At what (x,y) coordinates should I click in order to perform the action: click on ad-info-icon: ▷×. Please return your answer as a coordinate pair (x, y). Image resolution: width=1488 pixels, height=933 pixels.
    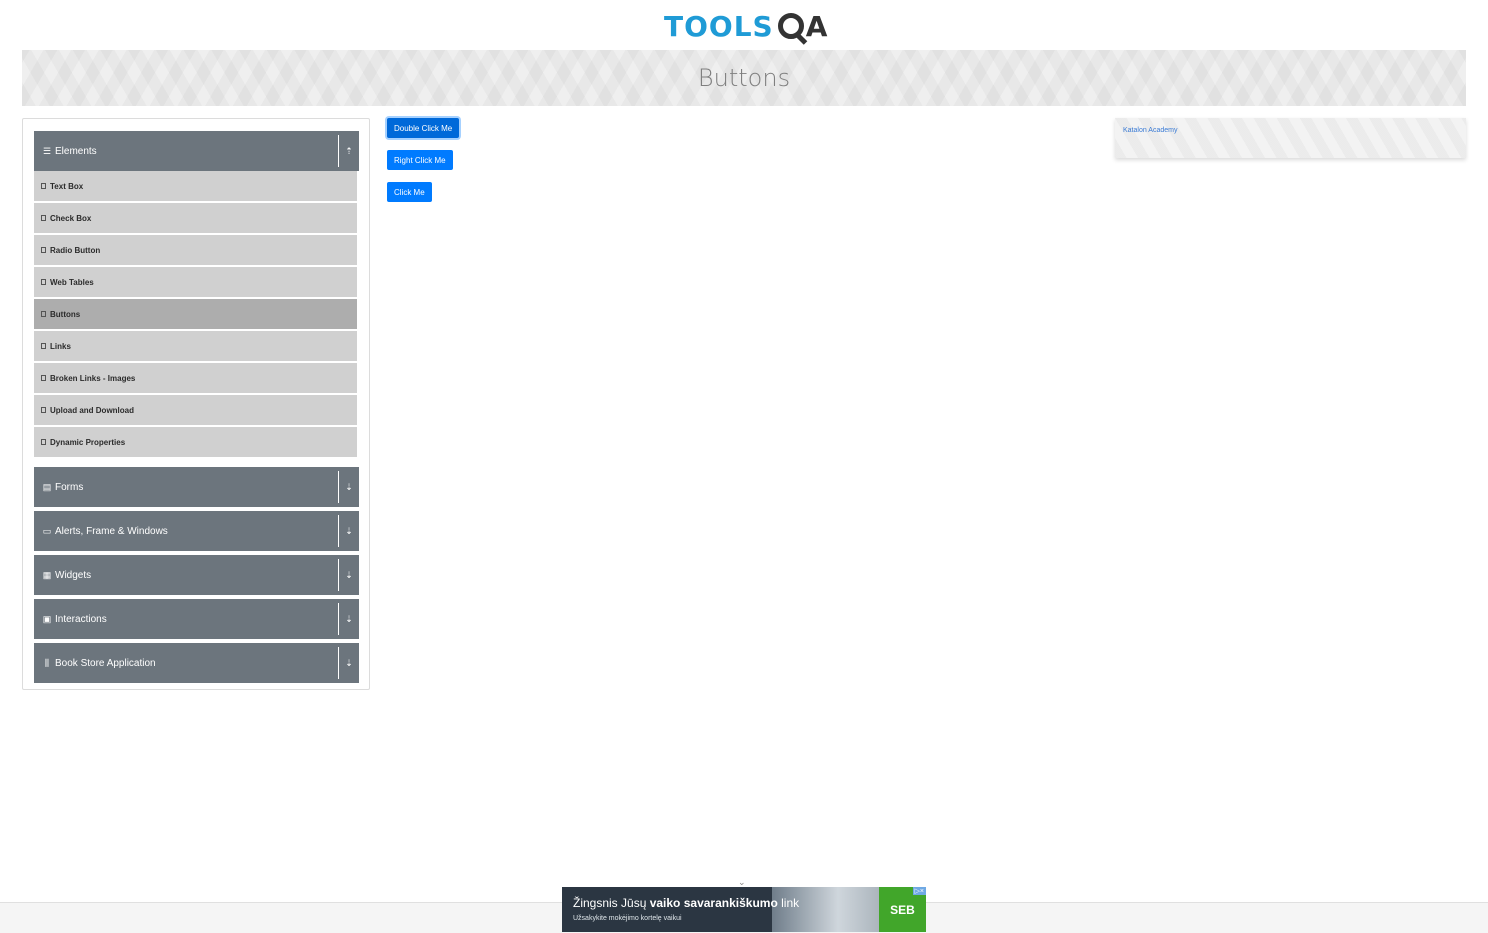
    Looking at the image, I should click on (919, 891).